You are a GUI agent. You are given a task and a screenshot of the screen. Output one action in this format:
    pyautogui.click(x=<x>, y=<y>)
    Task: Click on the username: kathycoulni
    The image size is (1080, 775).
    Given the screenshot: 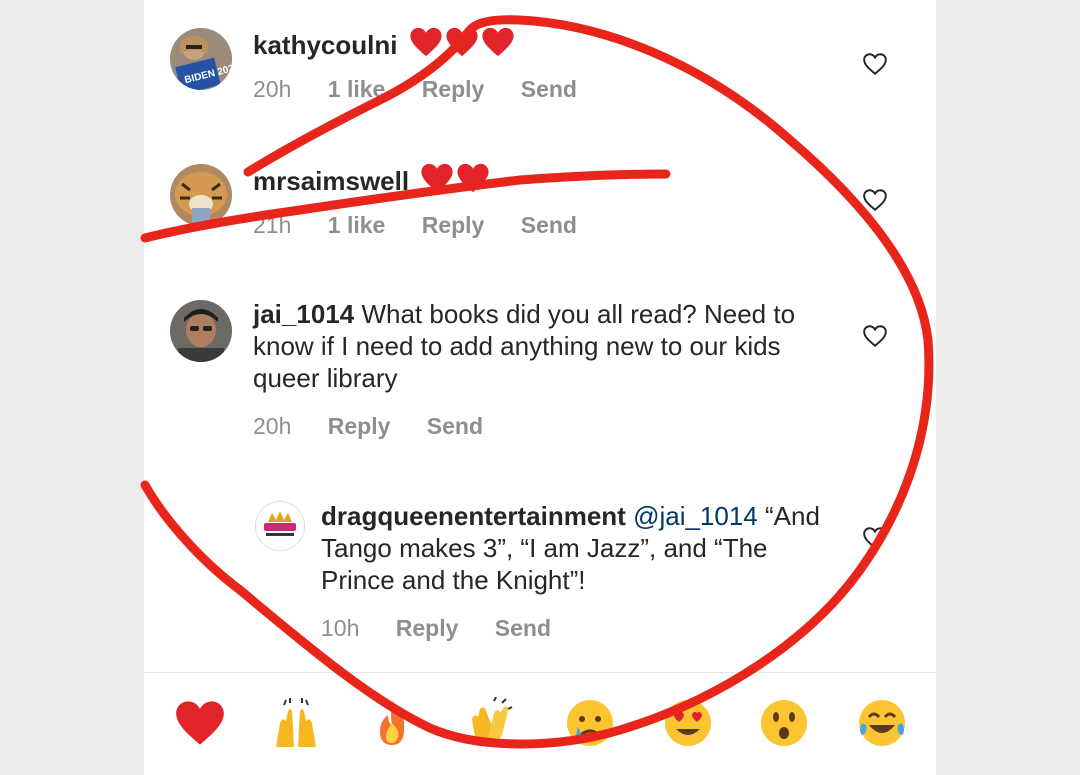 What is the action you would take?
    pyautogui.click(x=325, y=45)
    